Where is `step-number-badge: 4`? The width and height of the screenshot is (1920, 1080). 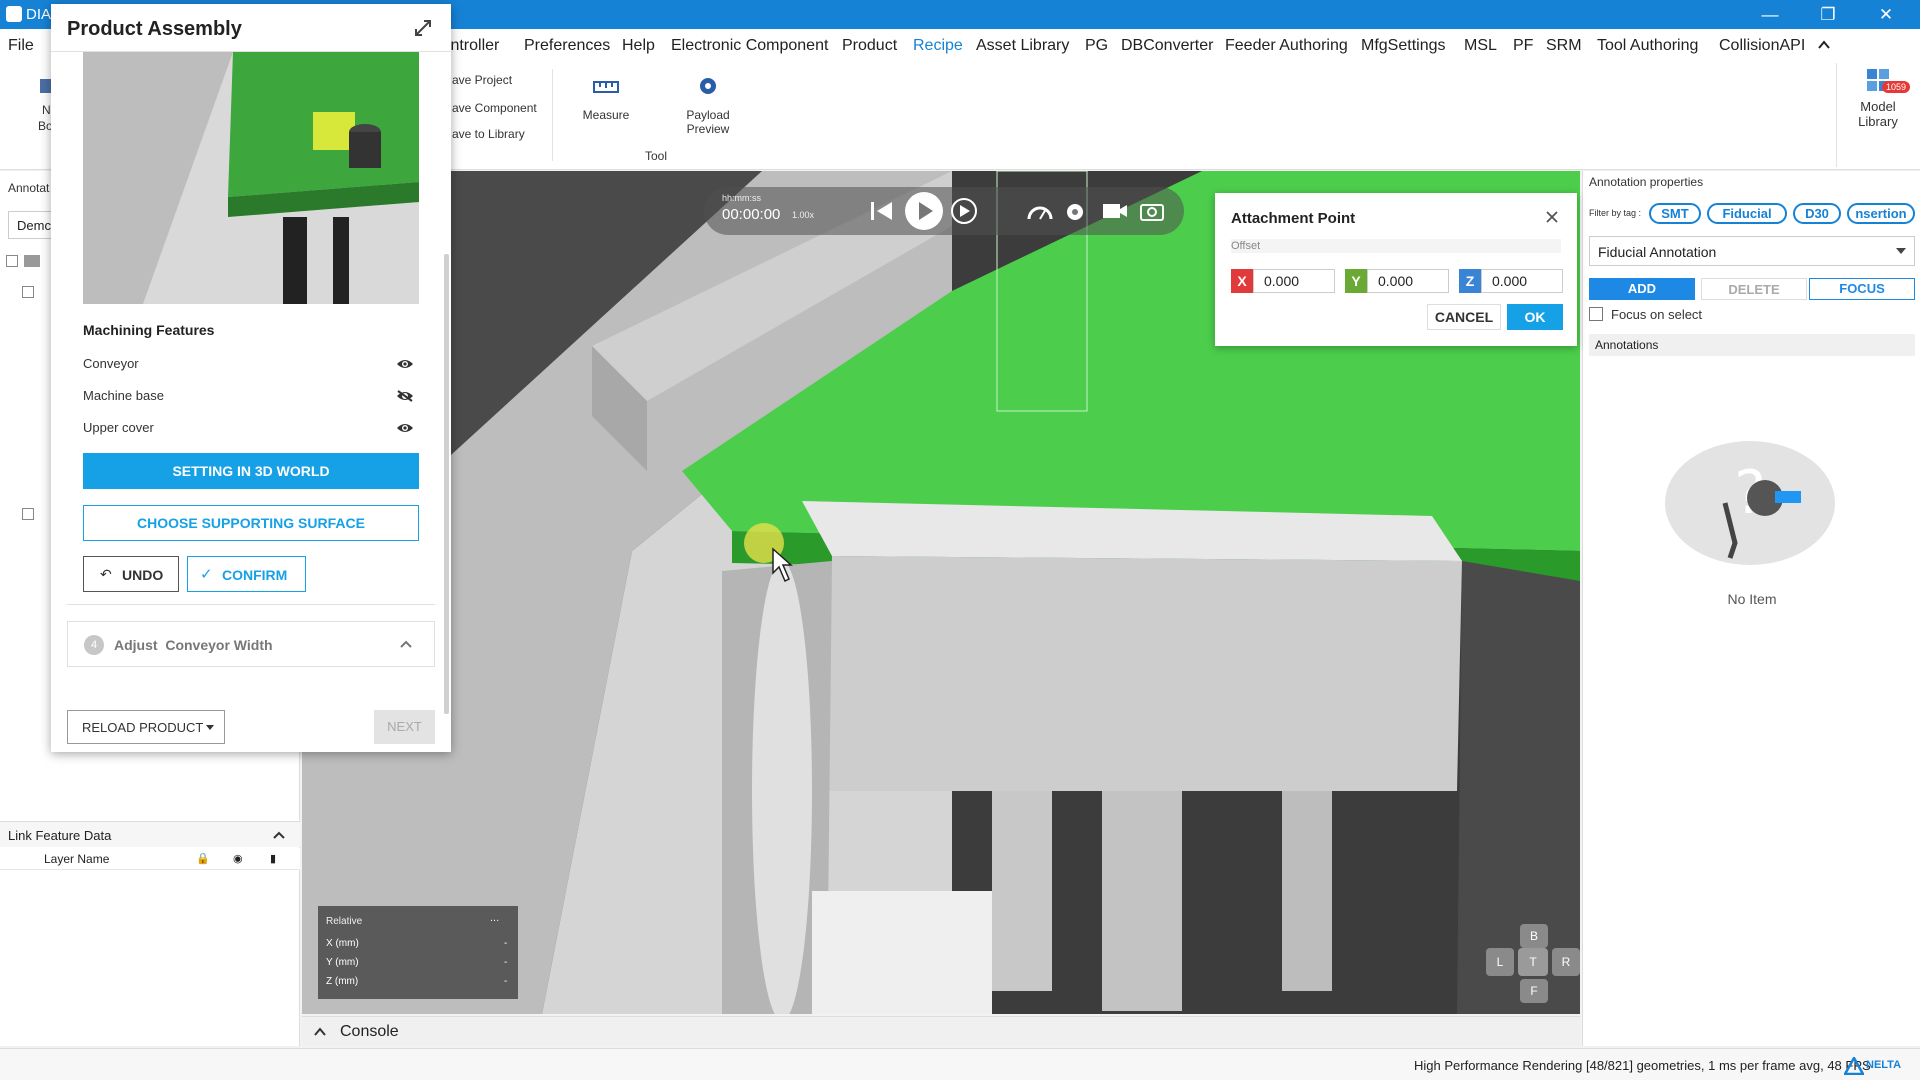
step-number-badge: 4 is located at coordinates (94, 645).